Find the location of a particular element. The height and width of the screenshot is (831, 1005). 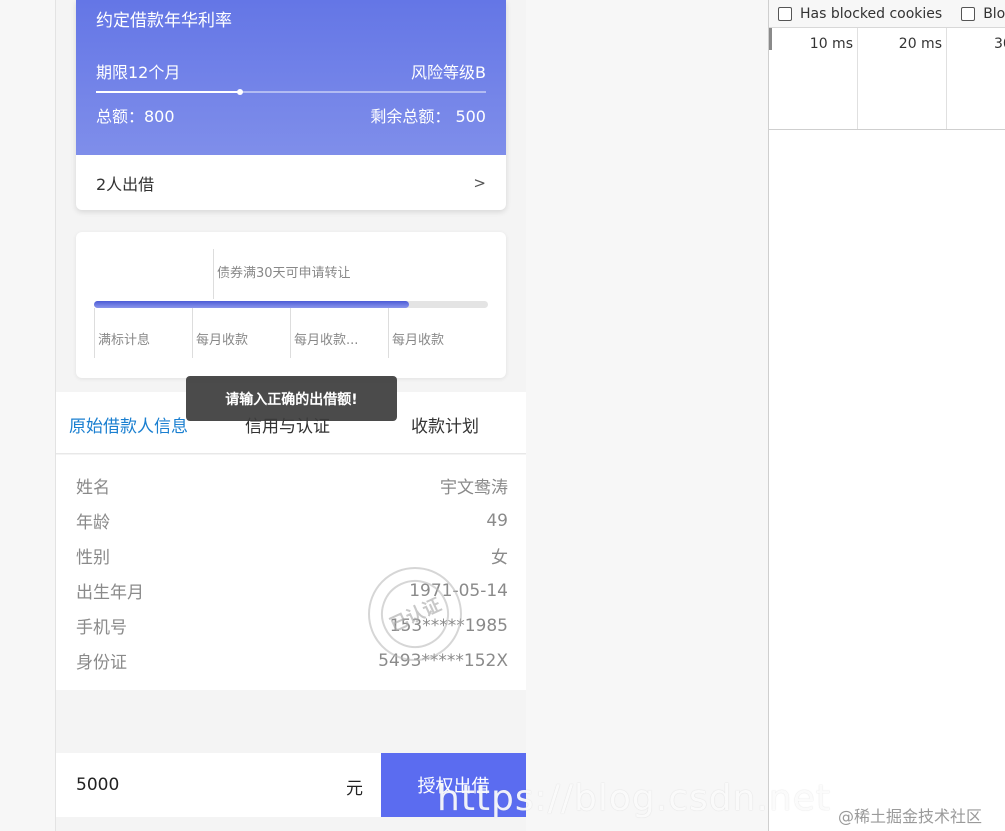

repayment-timeline-card: 债券满30天可申请转让 满标计息 每月收款 每月收款... 每月收款 is located at coordinates (291, 305).